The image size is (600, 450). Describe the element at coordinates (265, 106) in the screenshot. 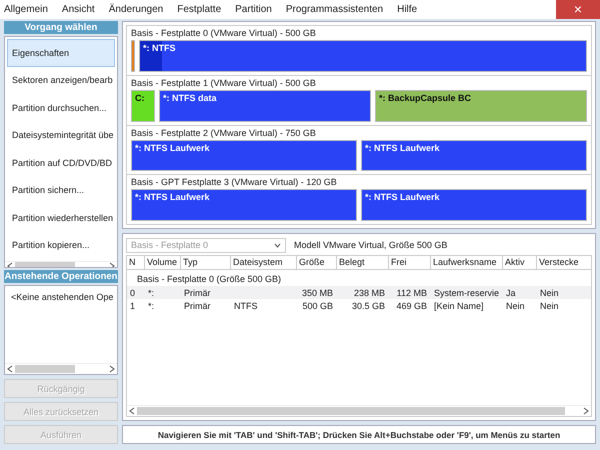

I see `partition-block: *: NTFS data` at that location.